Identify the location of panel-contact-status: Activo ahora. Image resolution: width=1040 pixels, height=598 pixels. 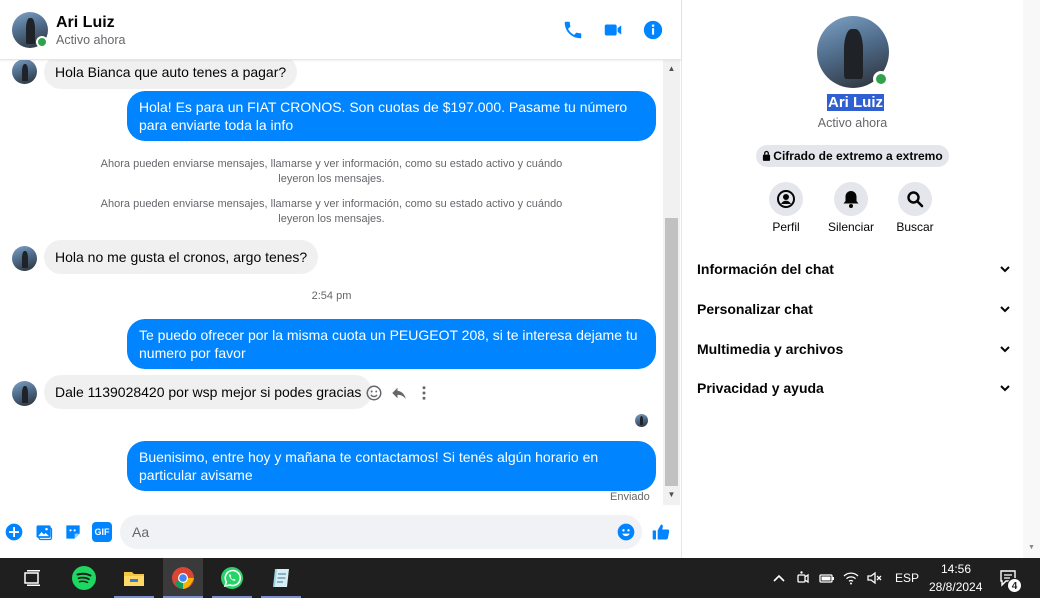
(852, 123).